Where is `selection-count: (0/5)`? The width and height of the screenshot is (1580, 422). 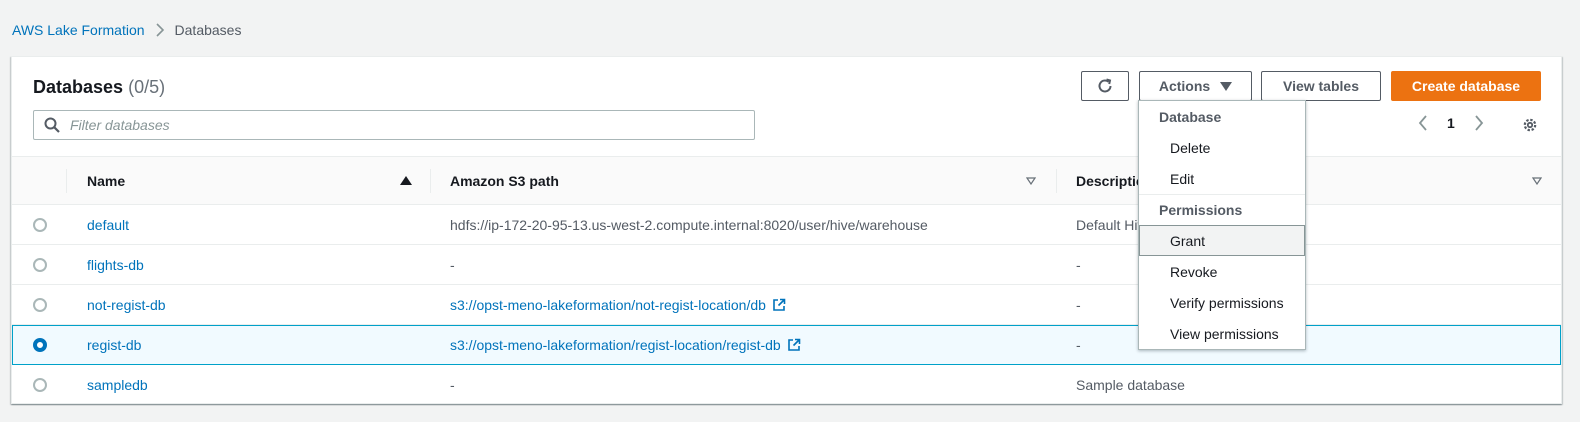 selection-count: (0/5) is located at coordinates (147, 87).